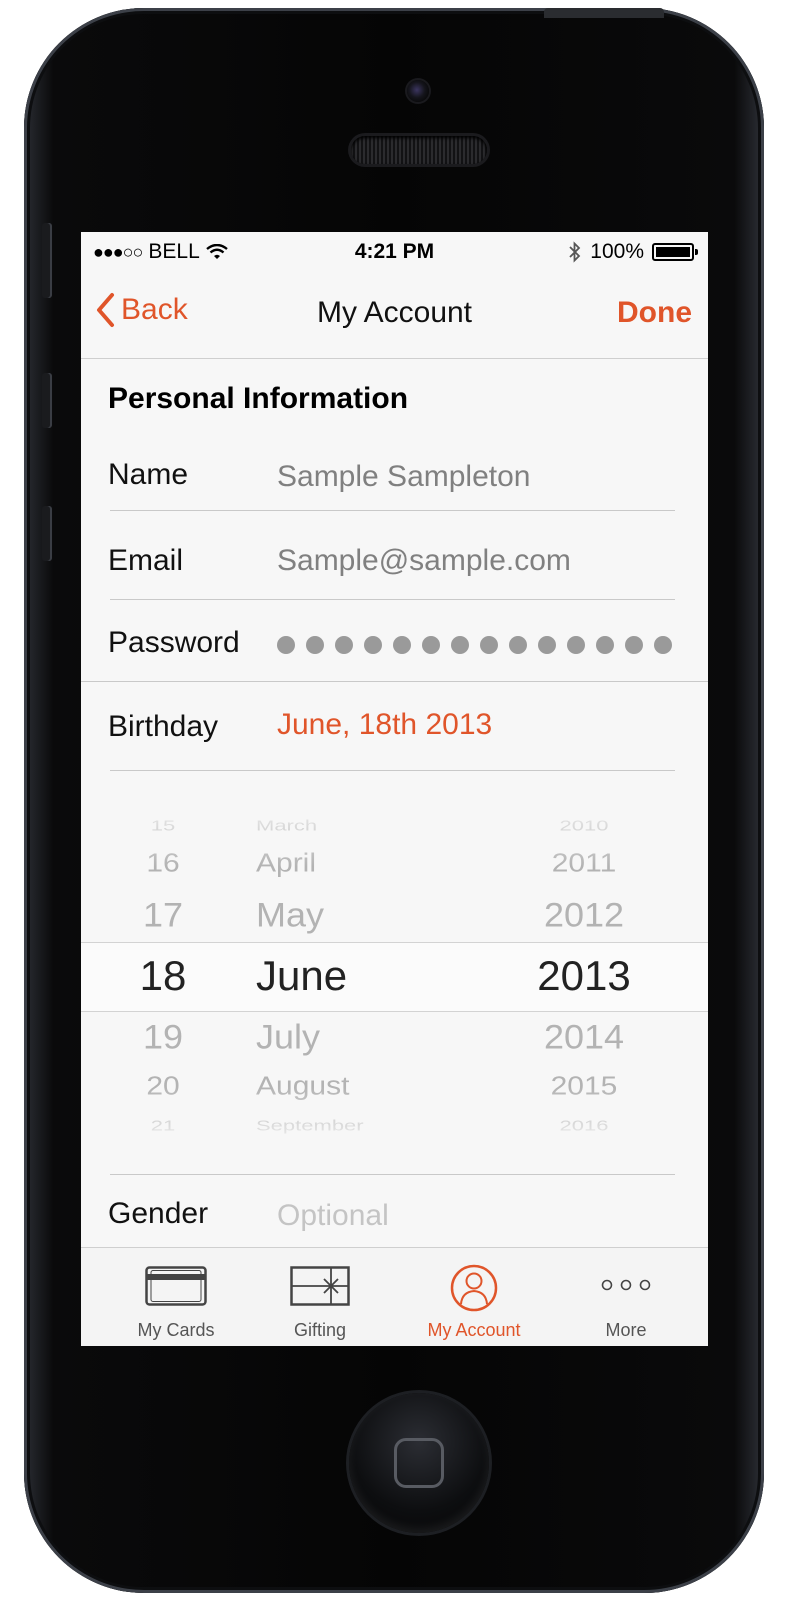  I want to click on picker-year-option: 2015, so click(584, 1087).